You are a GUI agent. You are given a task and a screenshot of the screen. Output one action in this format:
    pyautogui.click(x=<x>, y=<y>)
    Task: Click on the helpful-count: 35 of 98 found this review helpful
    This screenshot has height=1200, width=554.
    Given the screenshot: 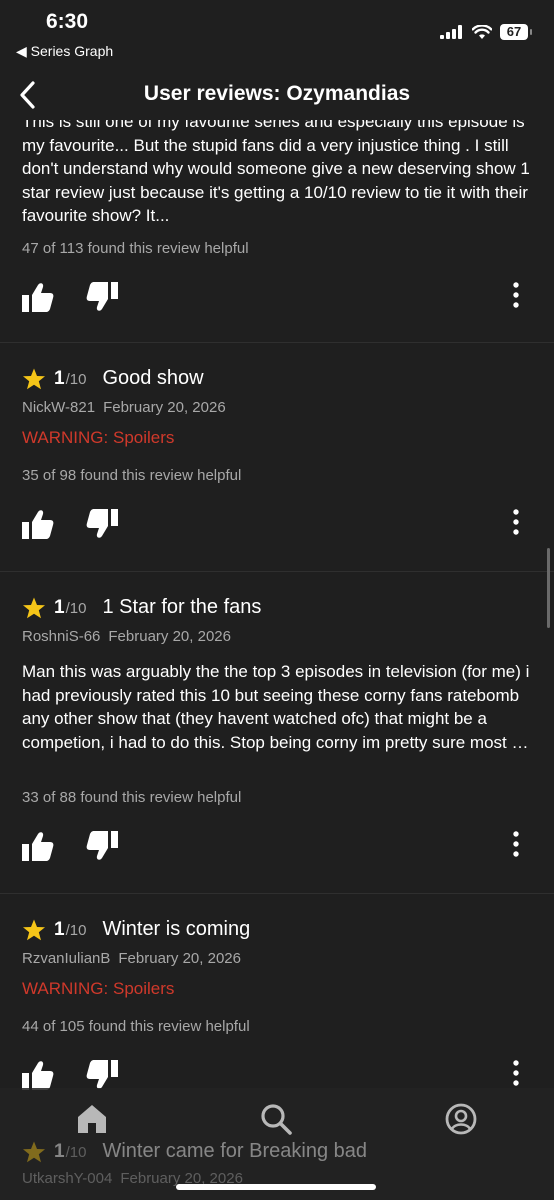 What is the action you would take?
    pyautogui.click(x=132, y=475)
    